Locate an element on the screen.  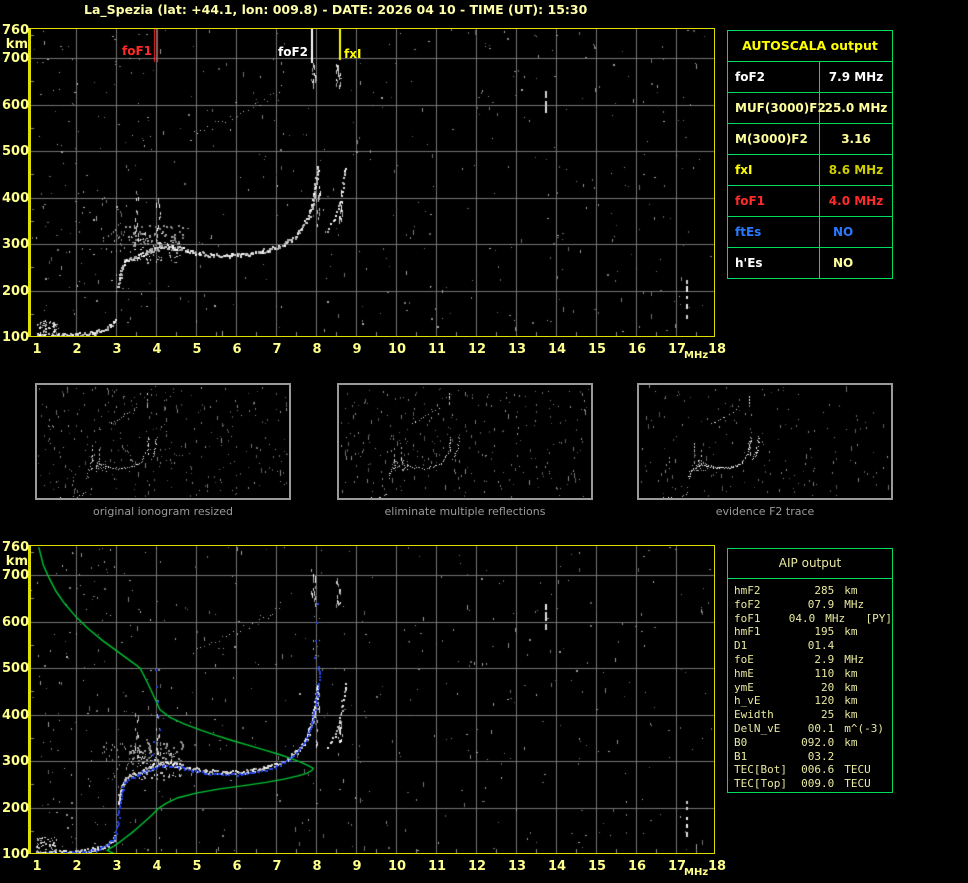
top-x-tick-12: 12 is located at coordinates (477, 349).